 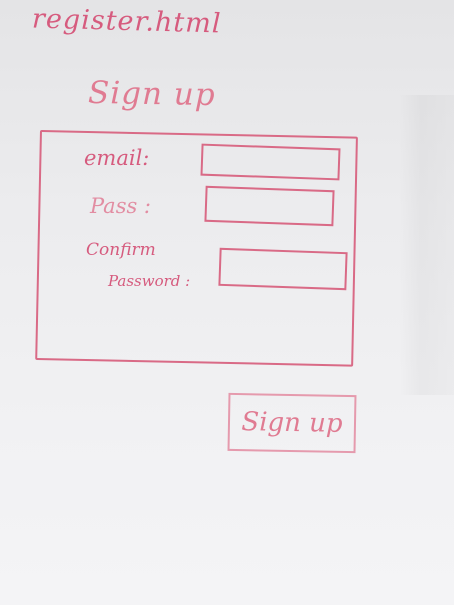 What do you see at coordinates (292, 423) in the screenshot?
I see `sign-up-button: Sign up` at bounding box center [292, 423].